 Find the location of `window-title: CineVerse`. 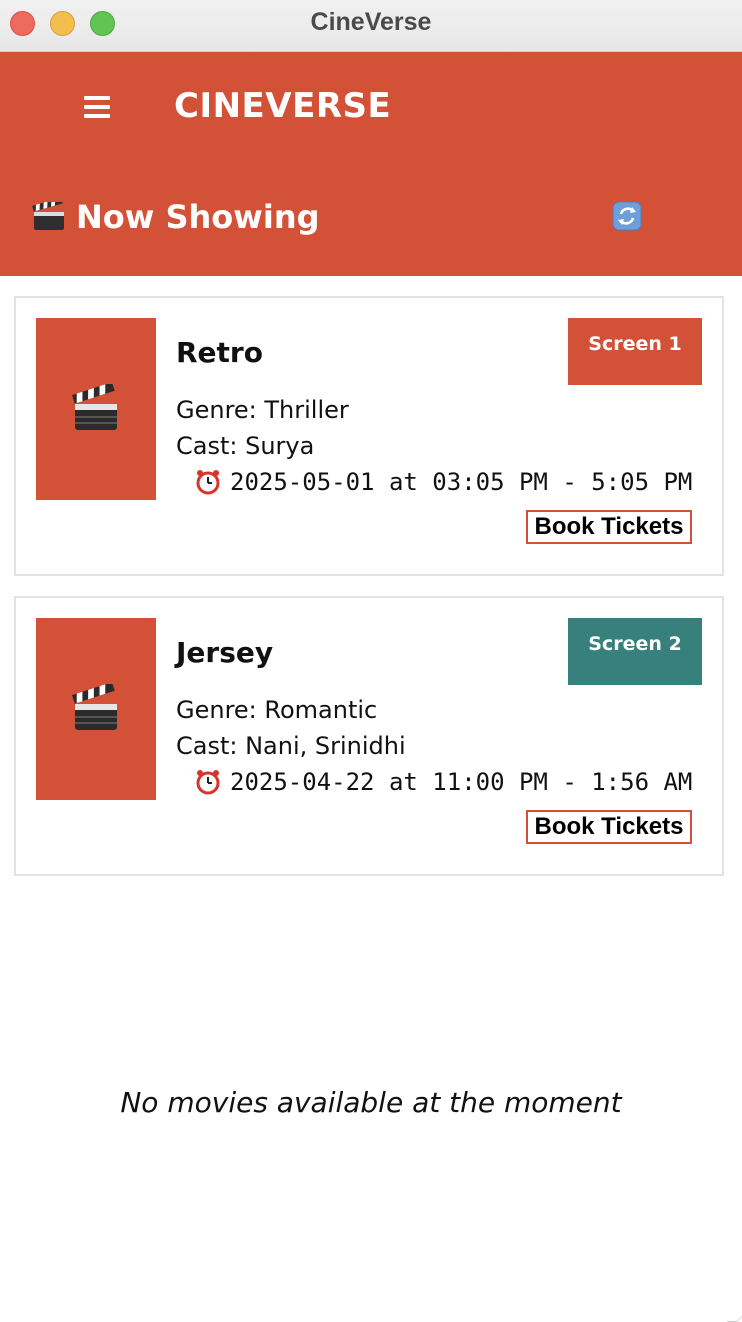

window-title: CineVerse is located at coordinates (371, 22).